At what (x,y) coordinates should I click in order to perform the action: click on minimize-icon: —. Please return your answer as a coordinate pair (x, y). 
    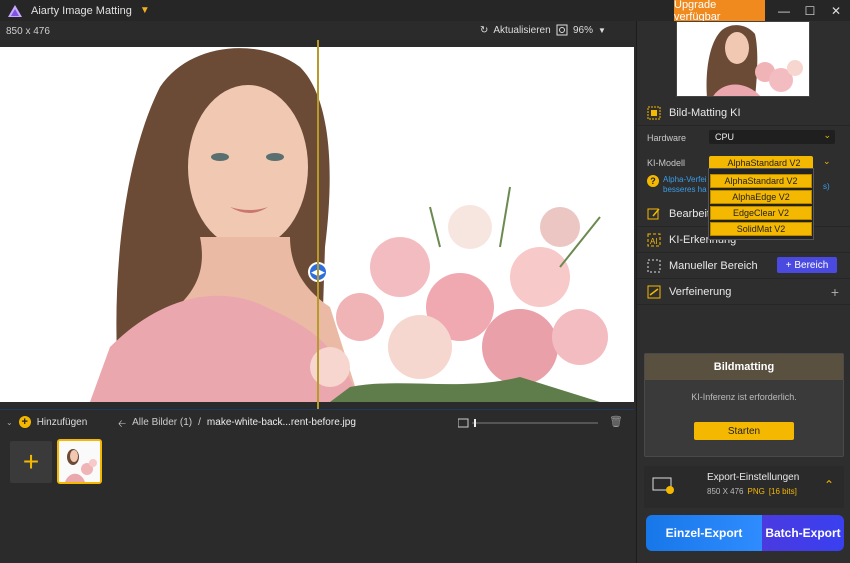
    Looking at the image, I should click on (784, 10).